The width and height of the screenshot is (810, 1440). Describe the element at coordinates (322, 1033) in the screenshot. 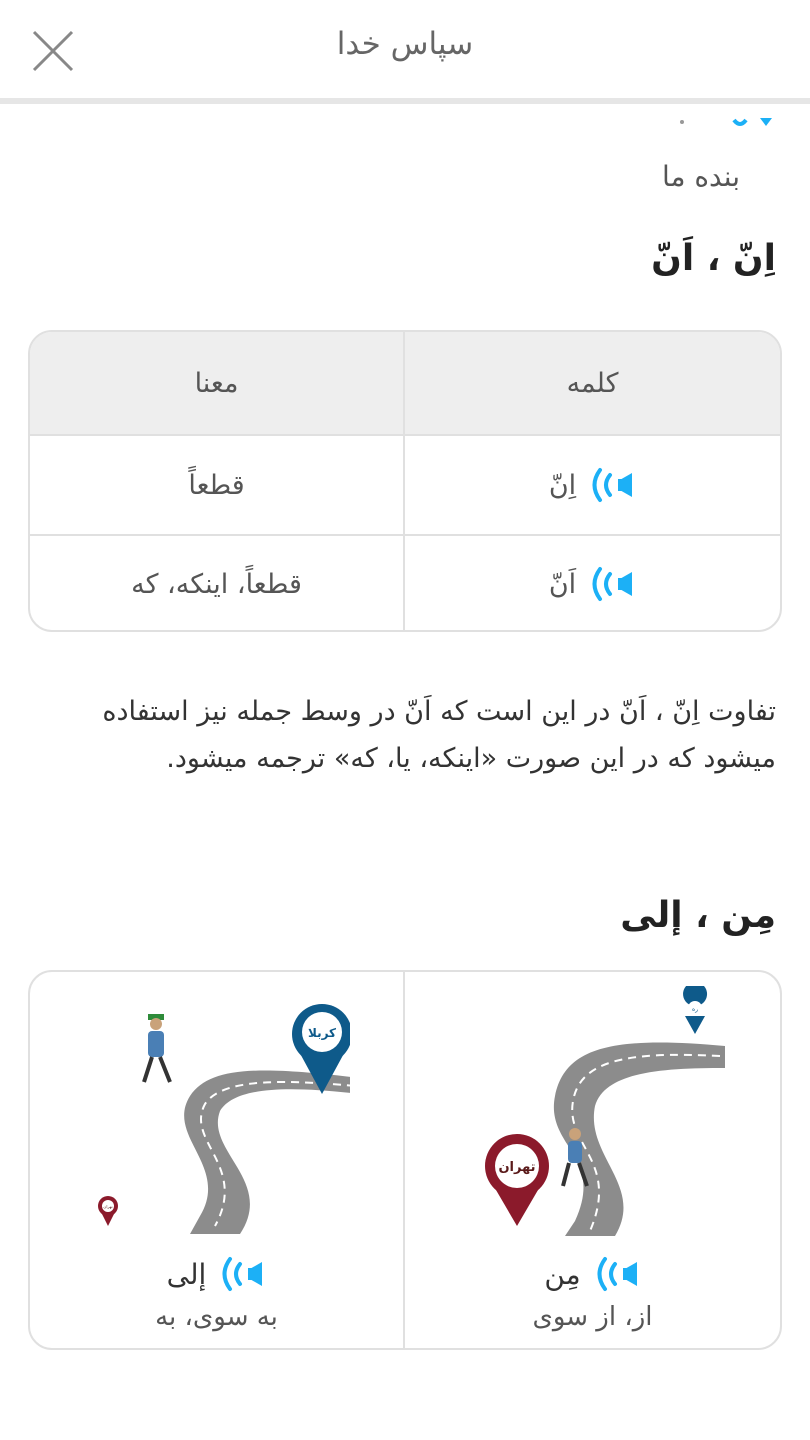

I see `end-pin-label: کربلا` at that location.